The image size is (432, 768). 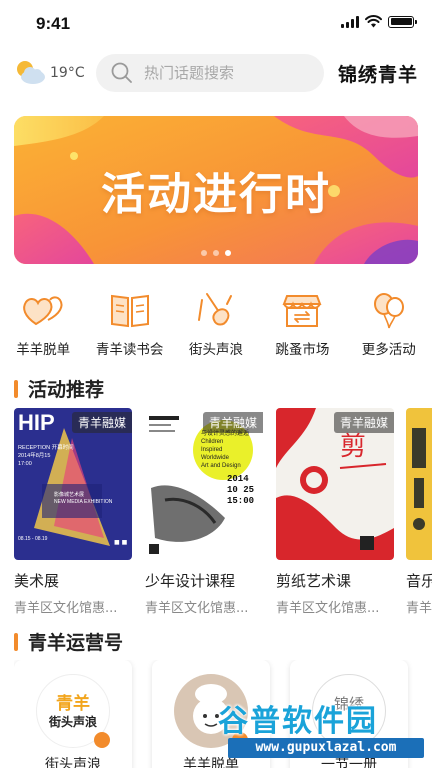 What do you see at coordinates (76, 643) in the screenshot?
I see `section-title: 青羊运营号` at bounding box center [76, 643].